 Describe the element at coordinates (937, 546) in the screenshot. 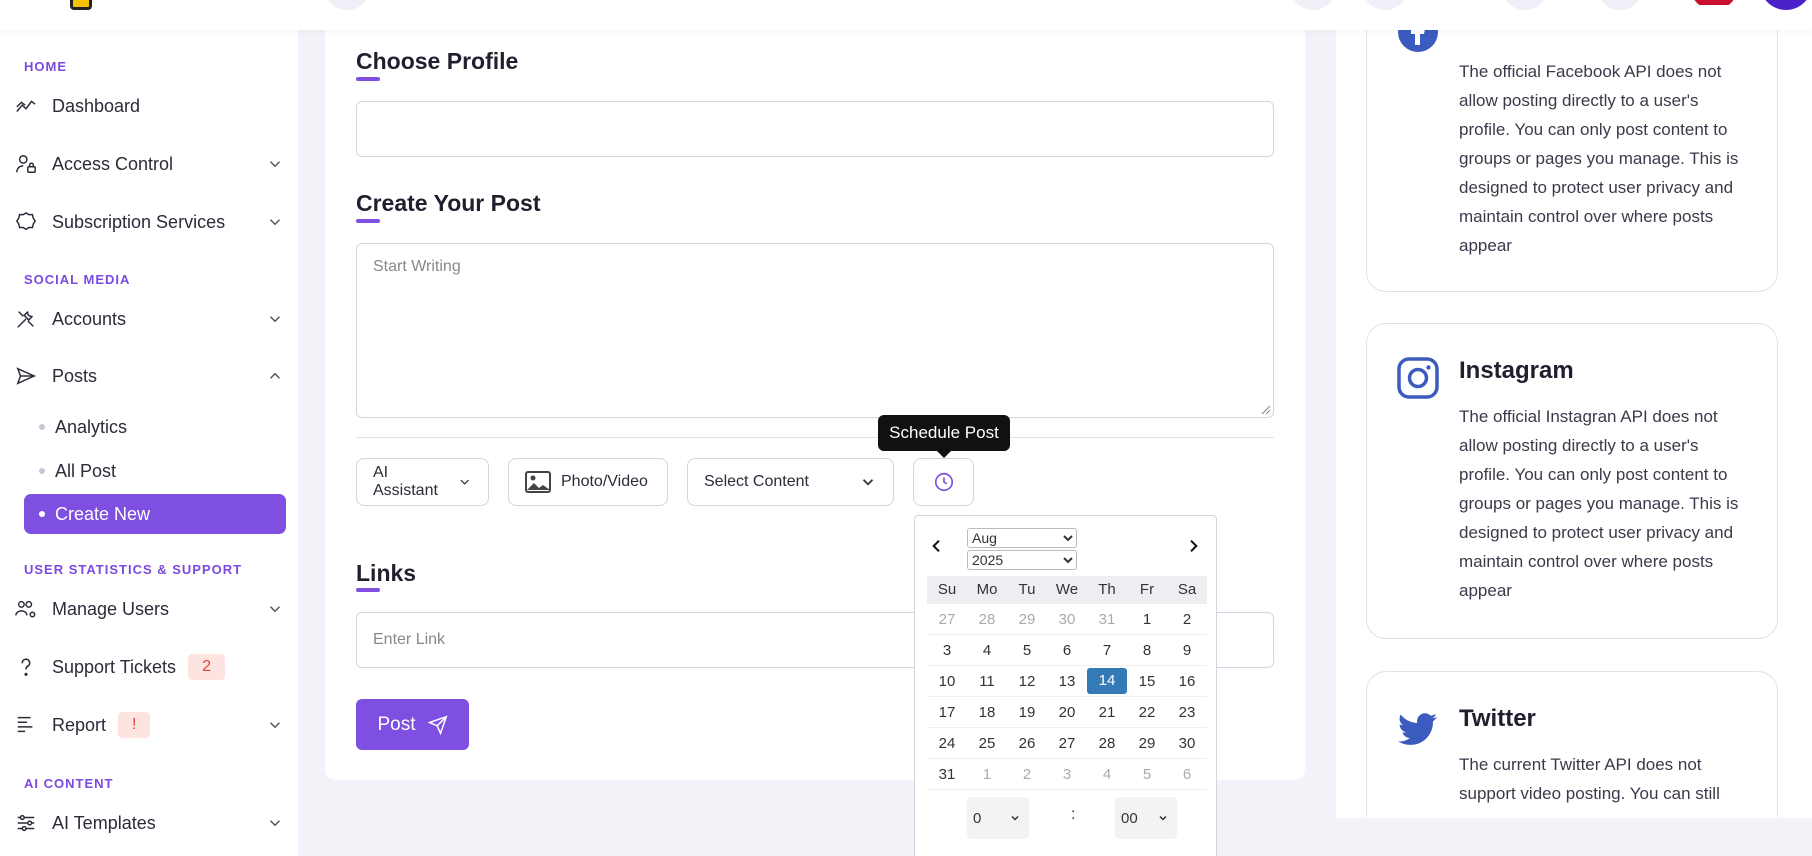

I see `prev-month-icon` at that location.